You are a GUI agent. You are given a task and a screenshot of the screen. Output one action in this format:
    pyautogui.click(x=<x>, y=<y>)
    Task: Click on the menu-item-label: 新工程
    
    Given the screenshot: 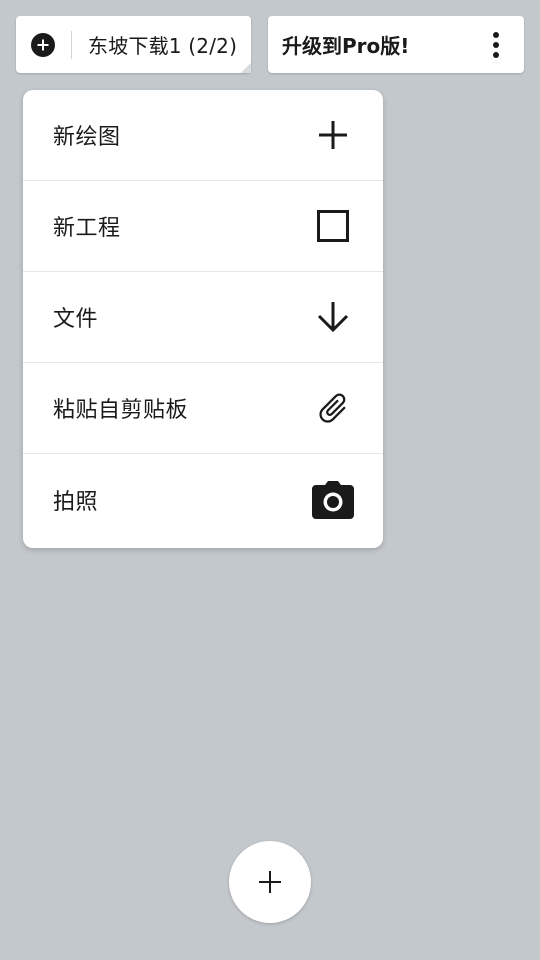 What is the action you would take?
    pyautogui.click(x=87, y=228)
    